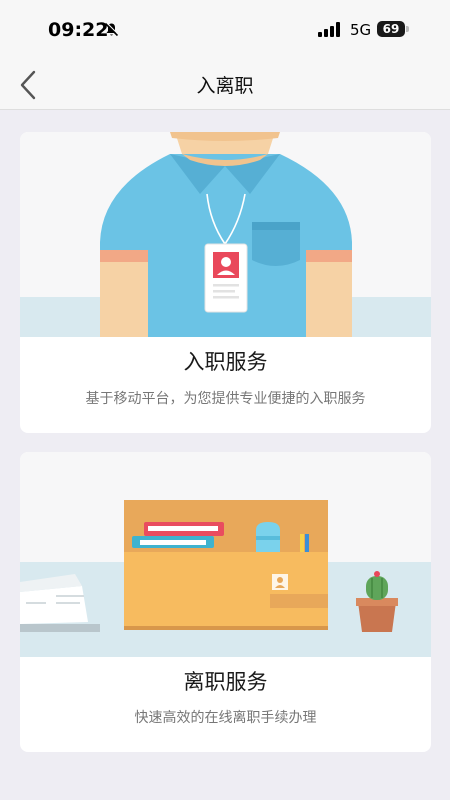 The width and height of the screenshot is (450, 800). What do you see at coordinates (78, 30) in the screenshot?
I see `status-time: 09:22` at bounding box center [78, 30].